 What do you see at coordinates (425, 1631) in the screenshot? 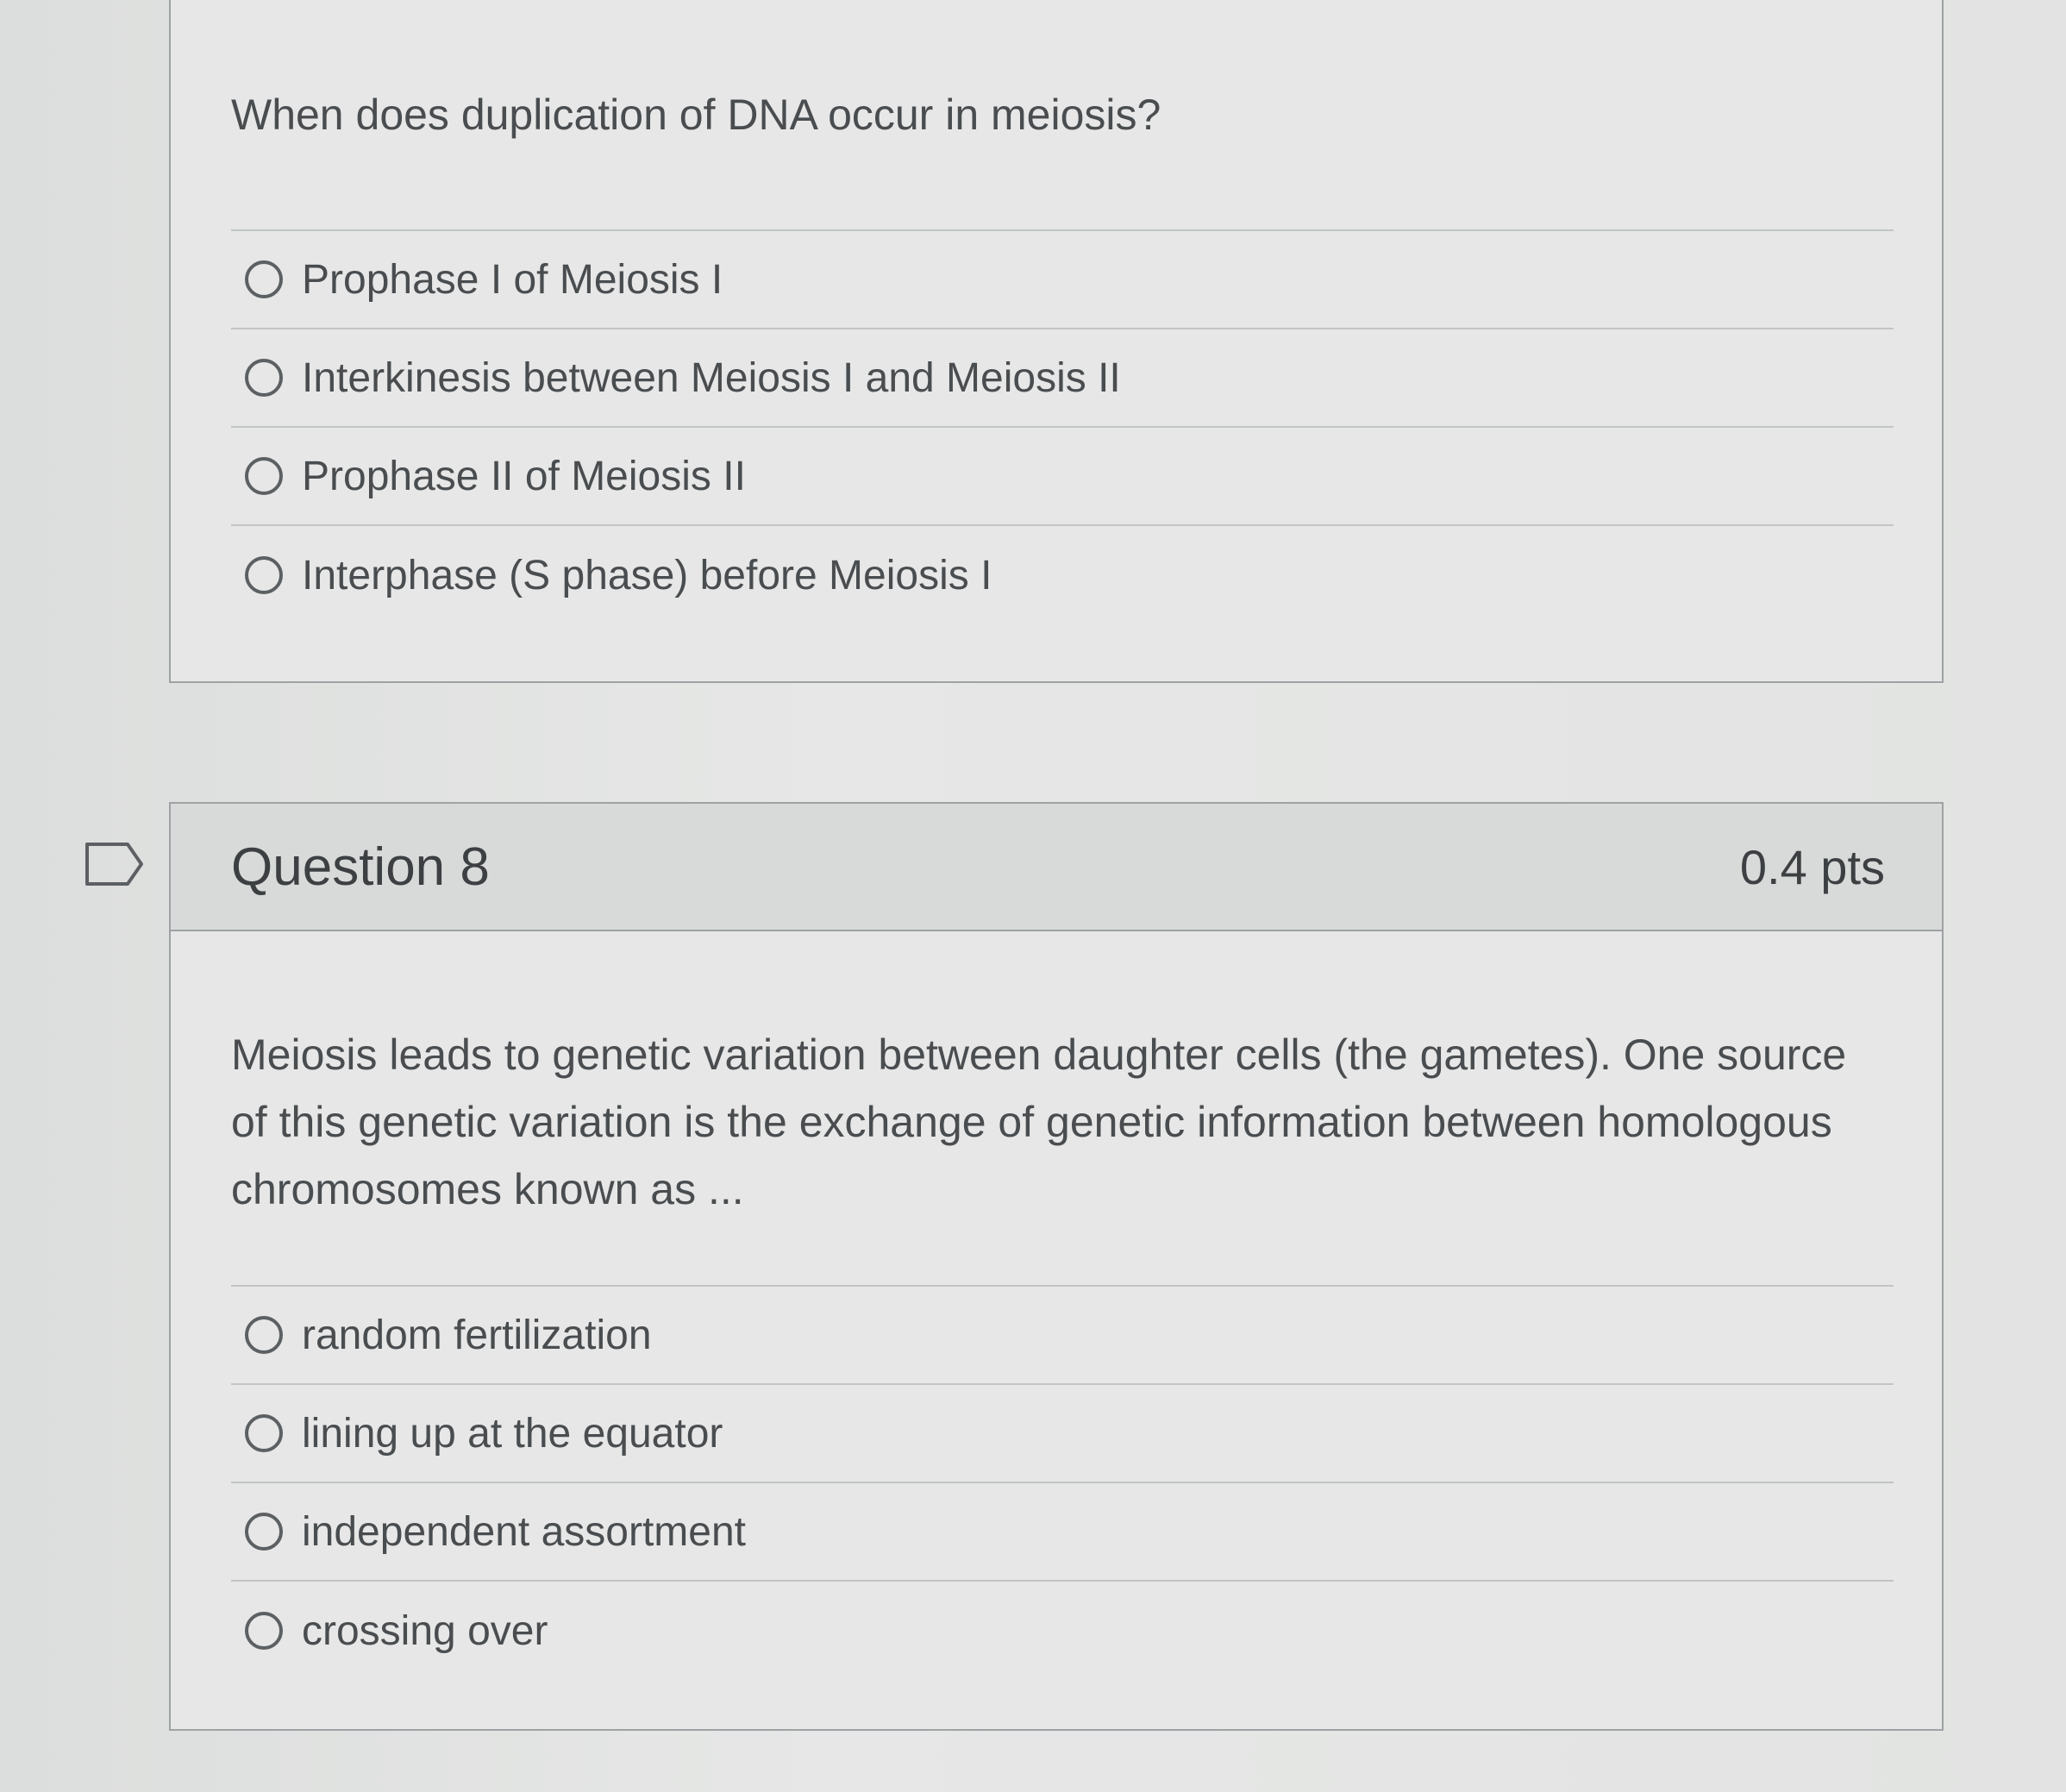
I see `answer-label: crossing over` at bounding box center [425, 1631].